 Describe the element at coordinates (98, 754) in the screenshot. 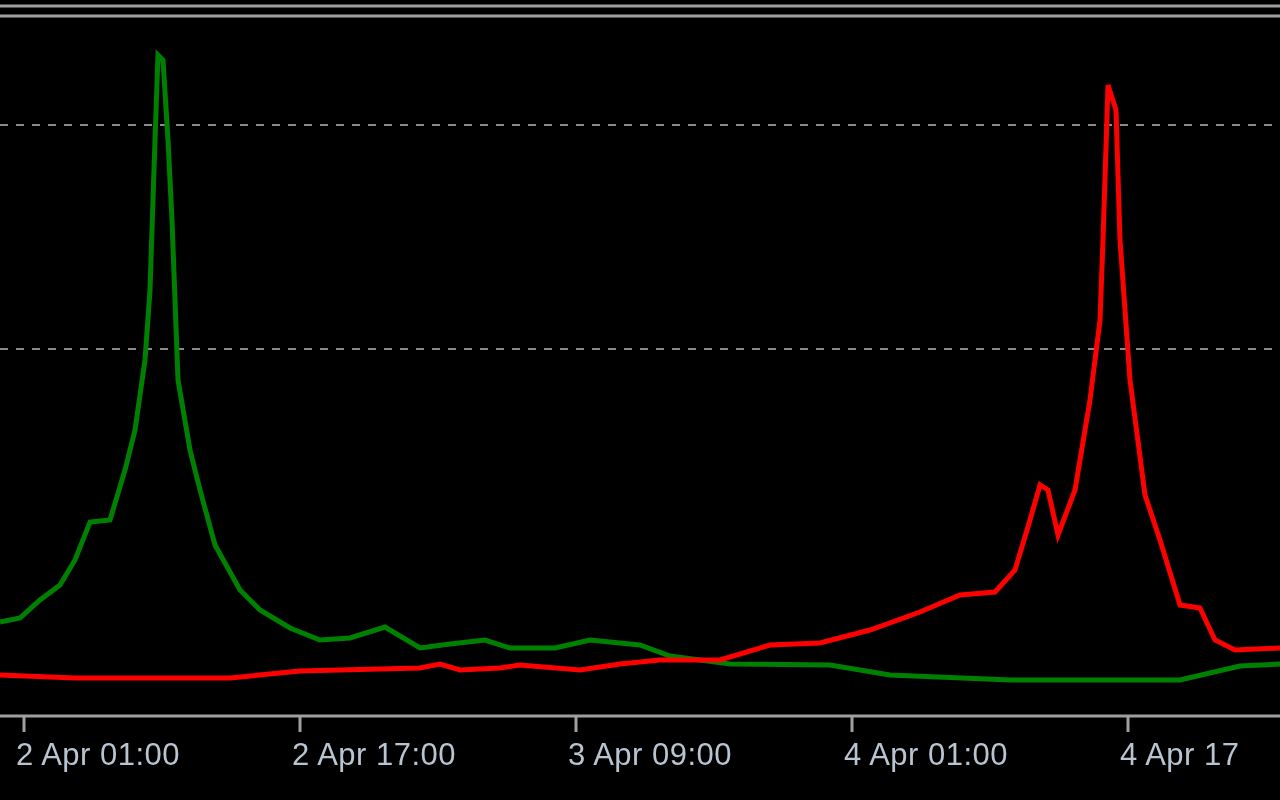

I see `axis-label: 2 Apr 01:00` at that location.